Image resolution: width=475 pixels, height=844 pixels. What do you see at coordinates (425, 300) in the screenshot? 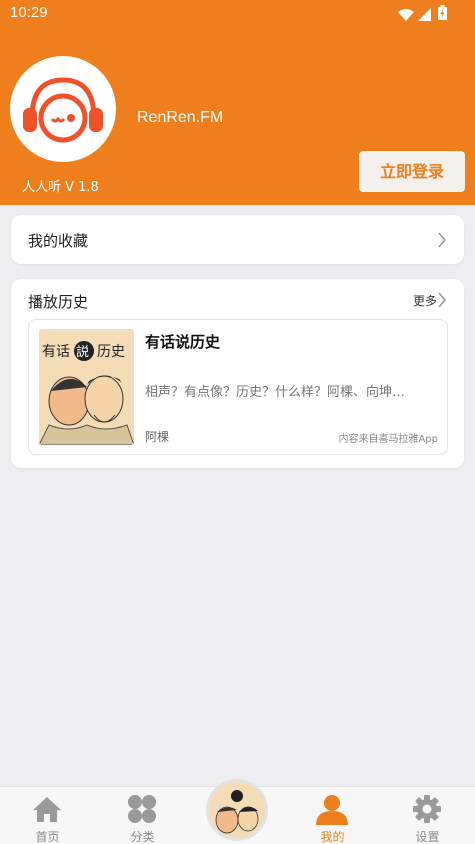
I see `history-more-link: 更多` at bounding box center [425, 300].